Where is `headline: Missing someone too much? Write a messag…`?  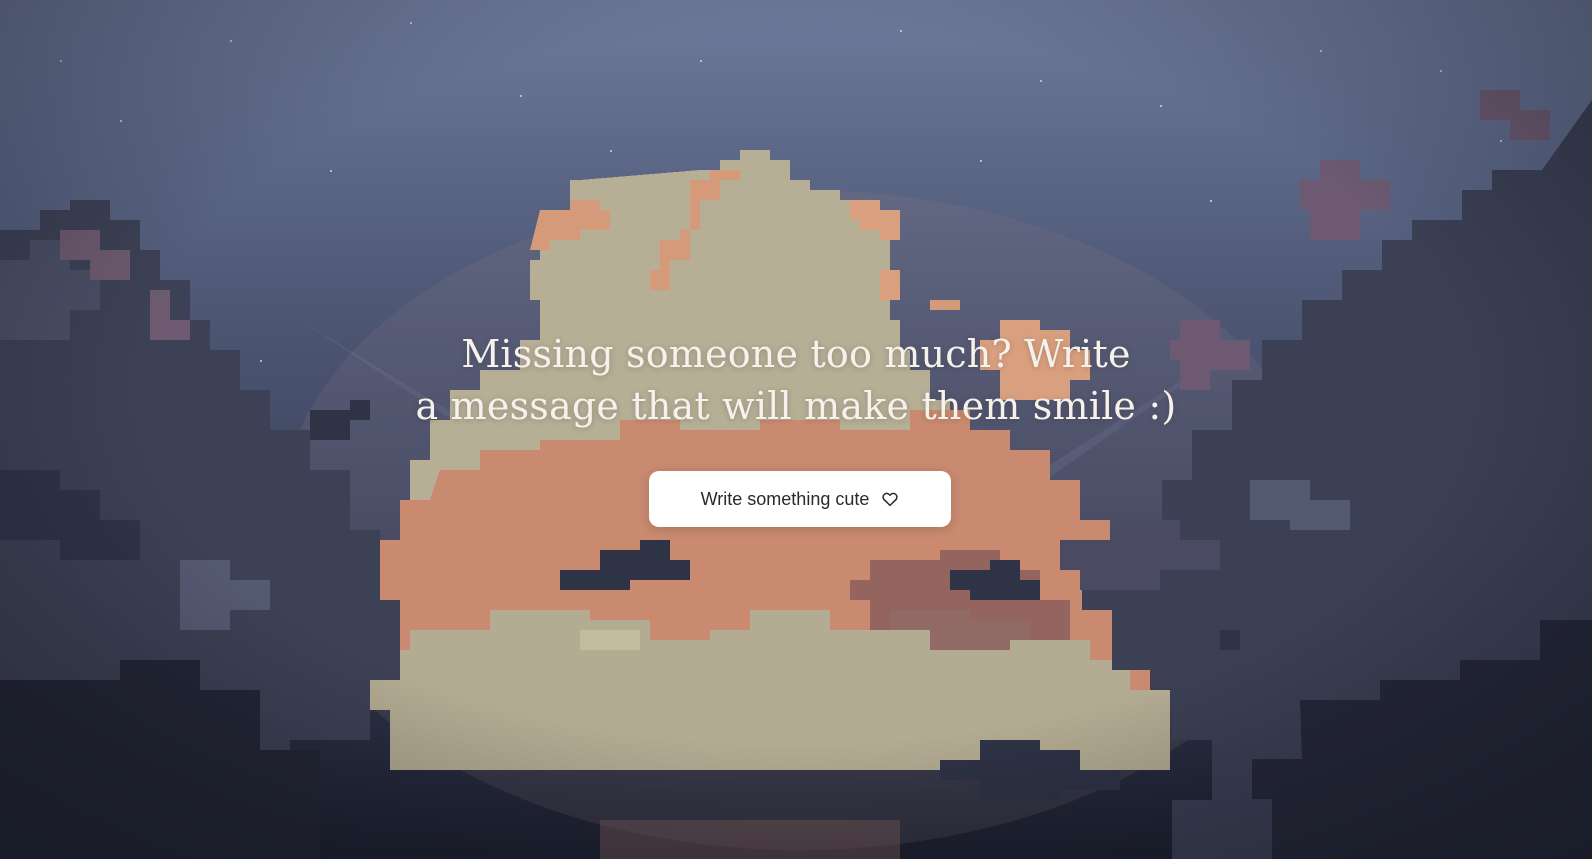 headline: Missing someone too much? Write a messag… is located at coordinates (796, 380).